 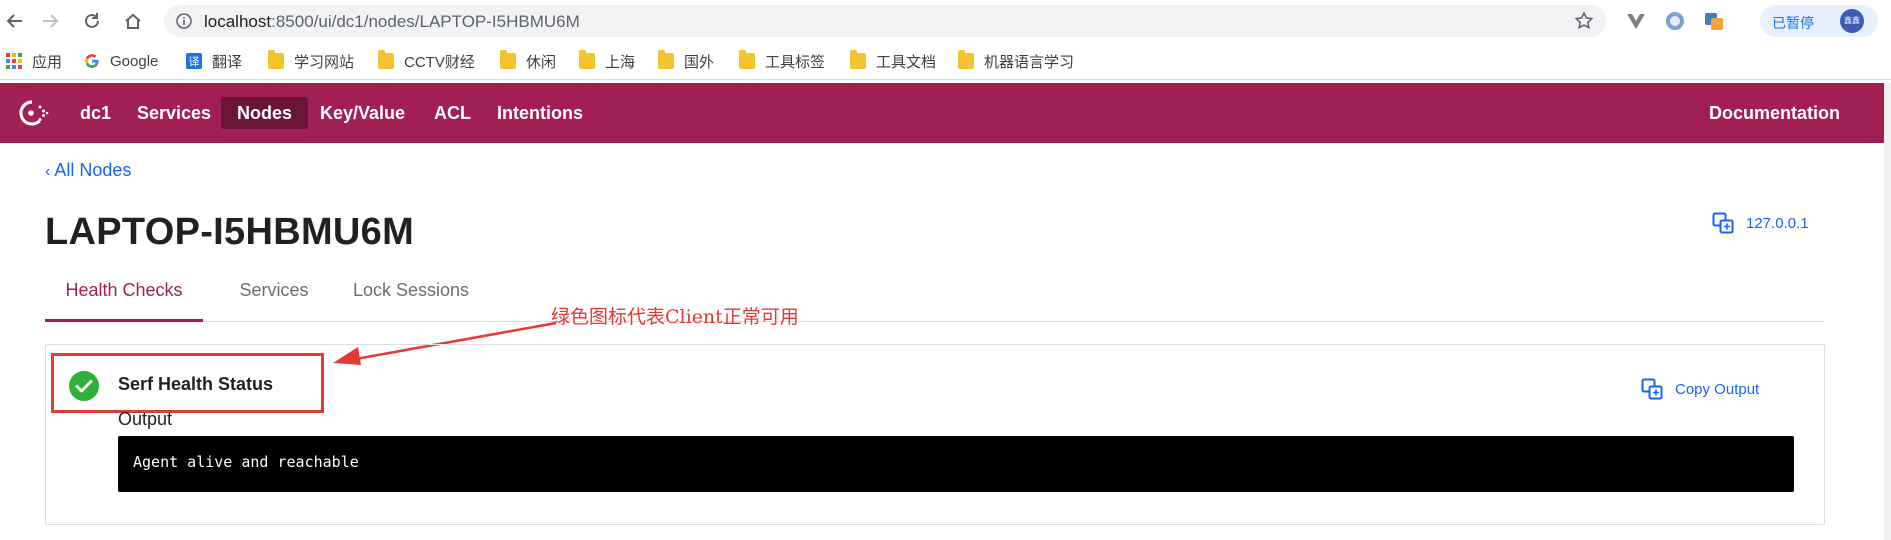 I want to click on apps-grid-icon, so click(x=14, y=61).